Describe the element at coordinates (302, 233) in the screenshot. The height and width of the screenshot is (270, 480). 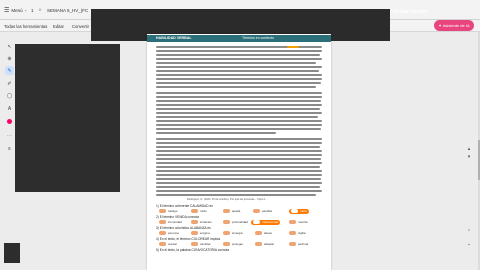
I see `option-label: vigilia` at that location.